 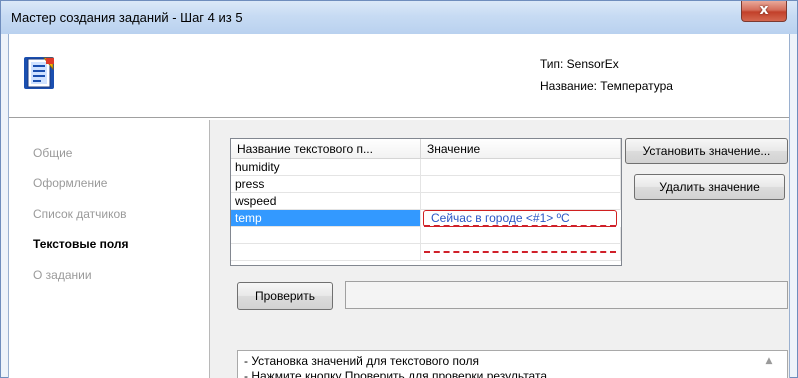 I want to click on table-row: wspeed, so click(x=426, y=201).